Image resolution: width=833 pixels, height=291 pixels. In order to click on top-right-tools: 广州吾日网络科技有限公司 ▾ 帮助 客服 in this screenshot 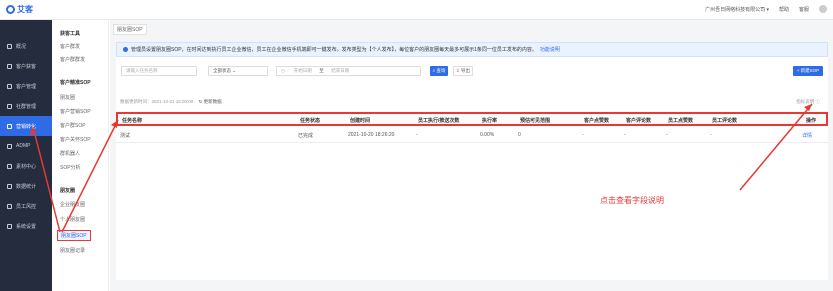, I will do `click(766, 9)`.